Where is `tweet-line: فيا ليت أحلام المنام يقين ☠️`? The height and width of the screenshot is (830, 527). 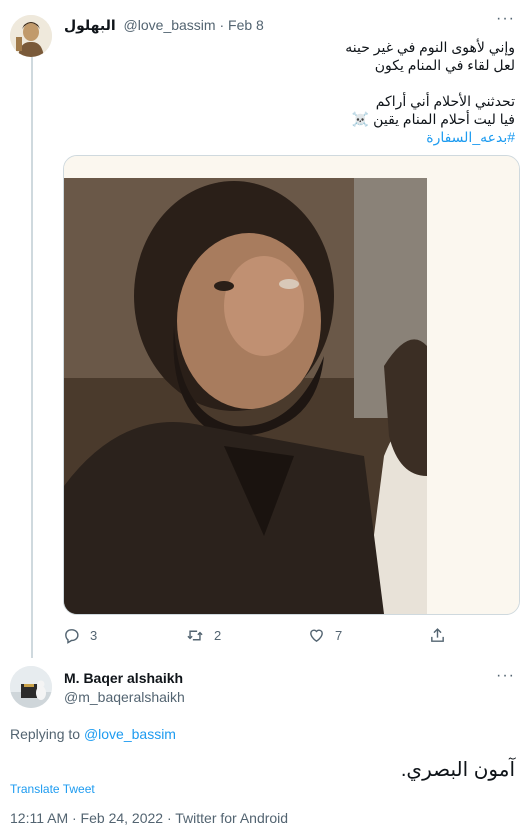
tweet-line: فيا ليت أحلام المنام يقين ☠️ is located at coordinates (433, 119).